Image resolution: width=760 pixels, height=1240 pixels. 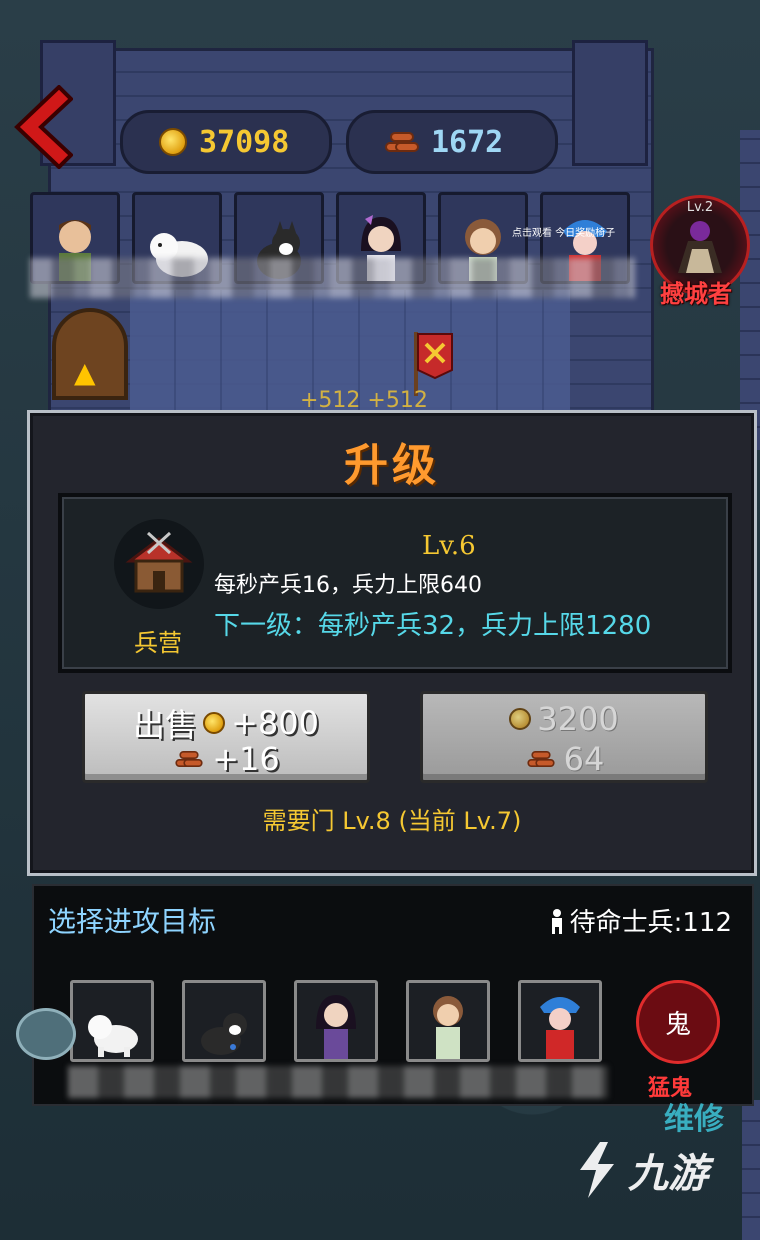 What do you see at coordinates (159, 564) in the screenshot?
I see `barracks-icon` at bounding box center [159, 564].